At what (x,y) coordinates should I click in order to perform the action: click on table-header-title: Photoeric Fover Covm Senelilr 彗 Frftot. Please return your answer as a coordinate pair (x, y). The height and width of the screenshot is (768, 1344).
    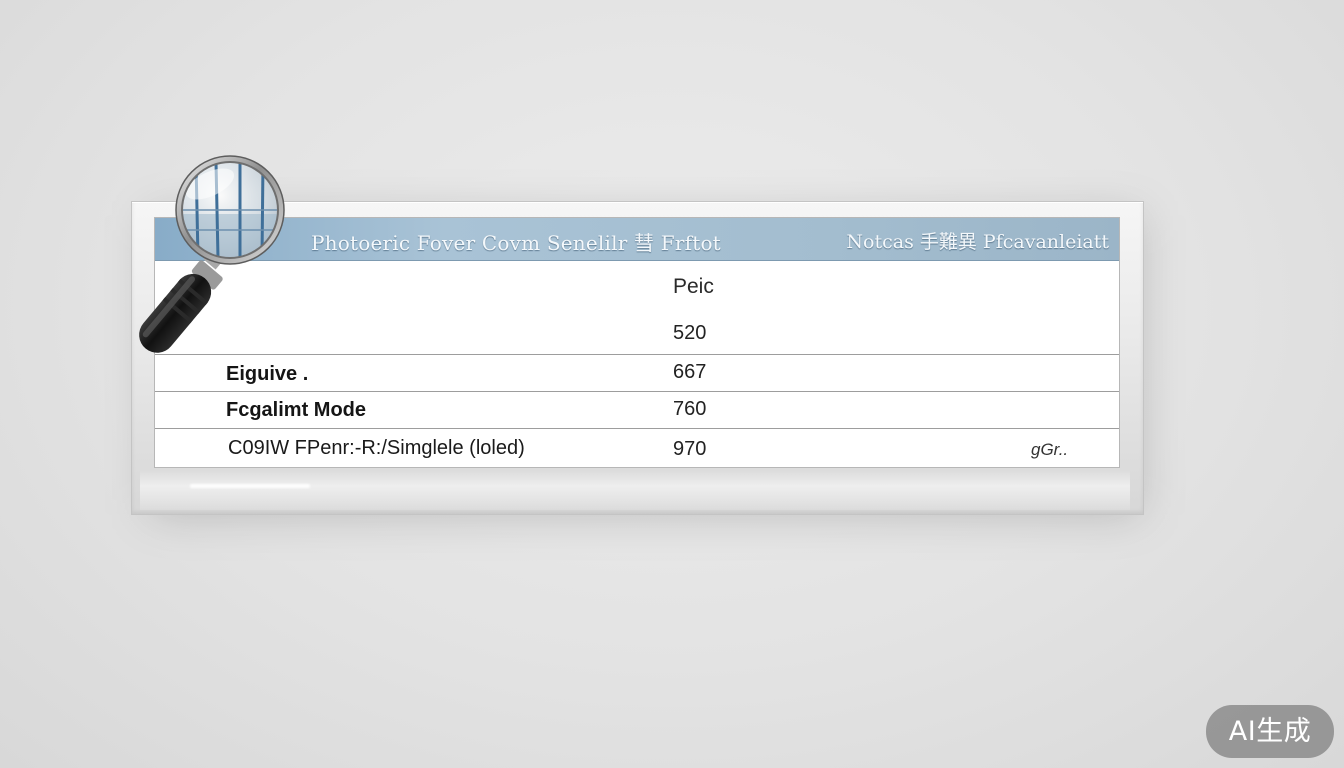
    Looking at the image, I should click on (516, 243).